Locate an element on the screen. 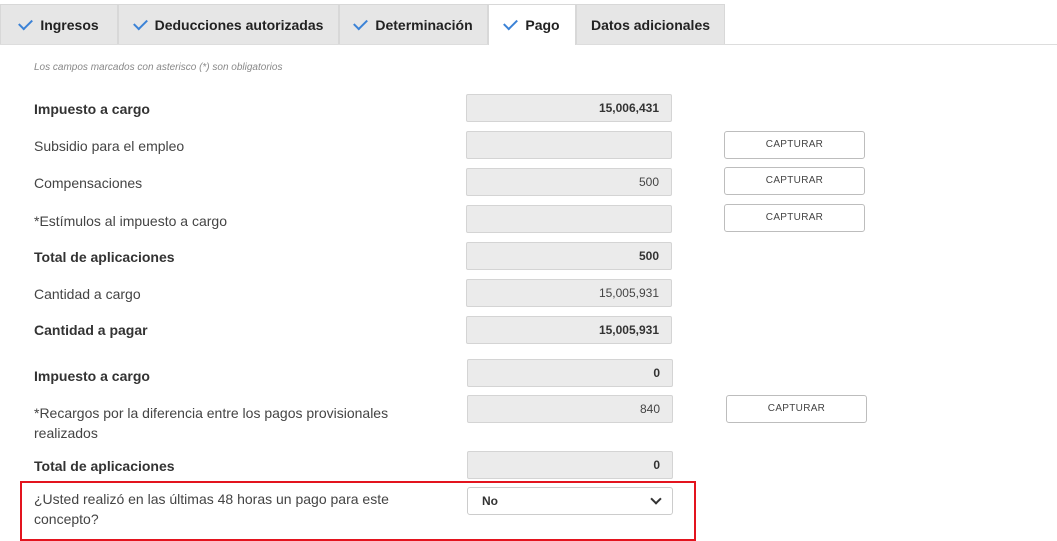 The height and width of the screenshot is (541, 1057). label-impuesto-a-cargo-2: Impuesto a cargo is located at coordinates (92, 376).